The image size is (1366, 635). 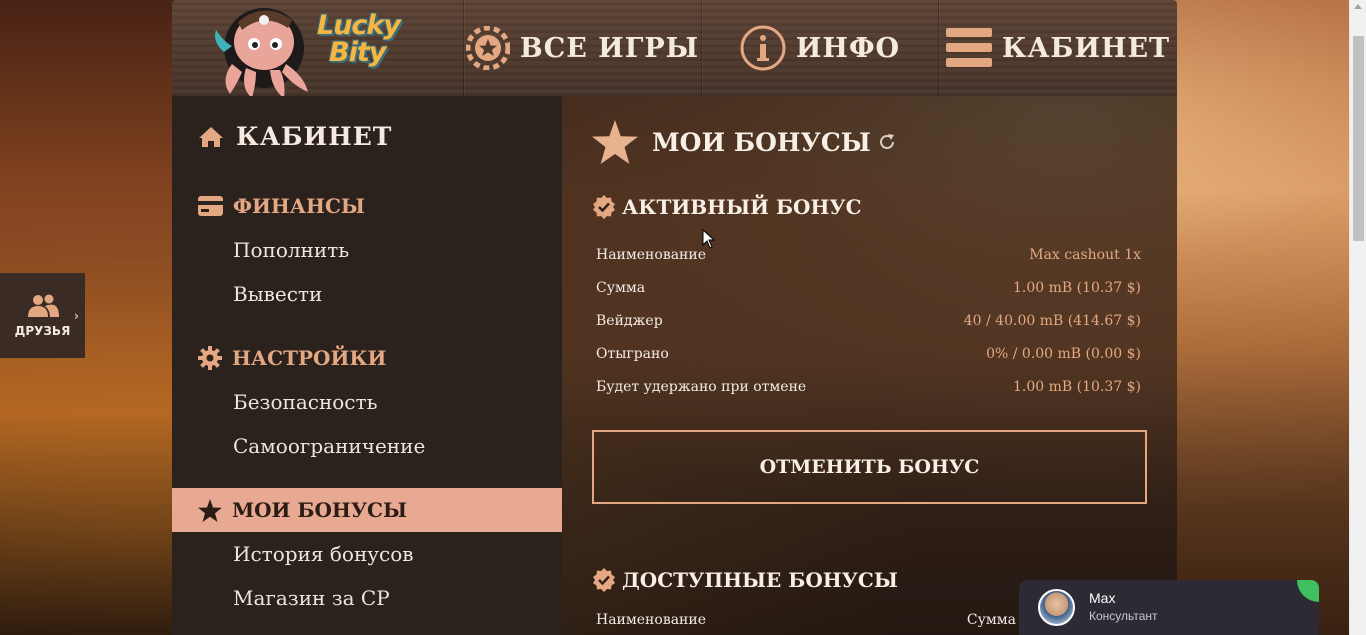 I want to click on bonus-row-sum: Сумма 1.00 mB (10.37 $), so click(x=868, y=288).